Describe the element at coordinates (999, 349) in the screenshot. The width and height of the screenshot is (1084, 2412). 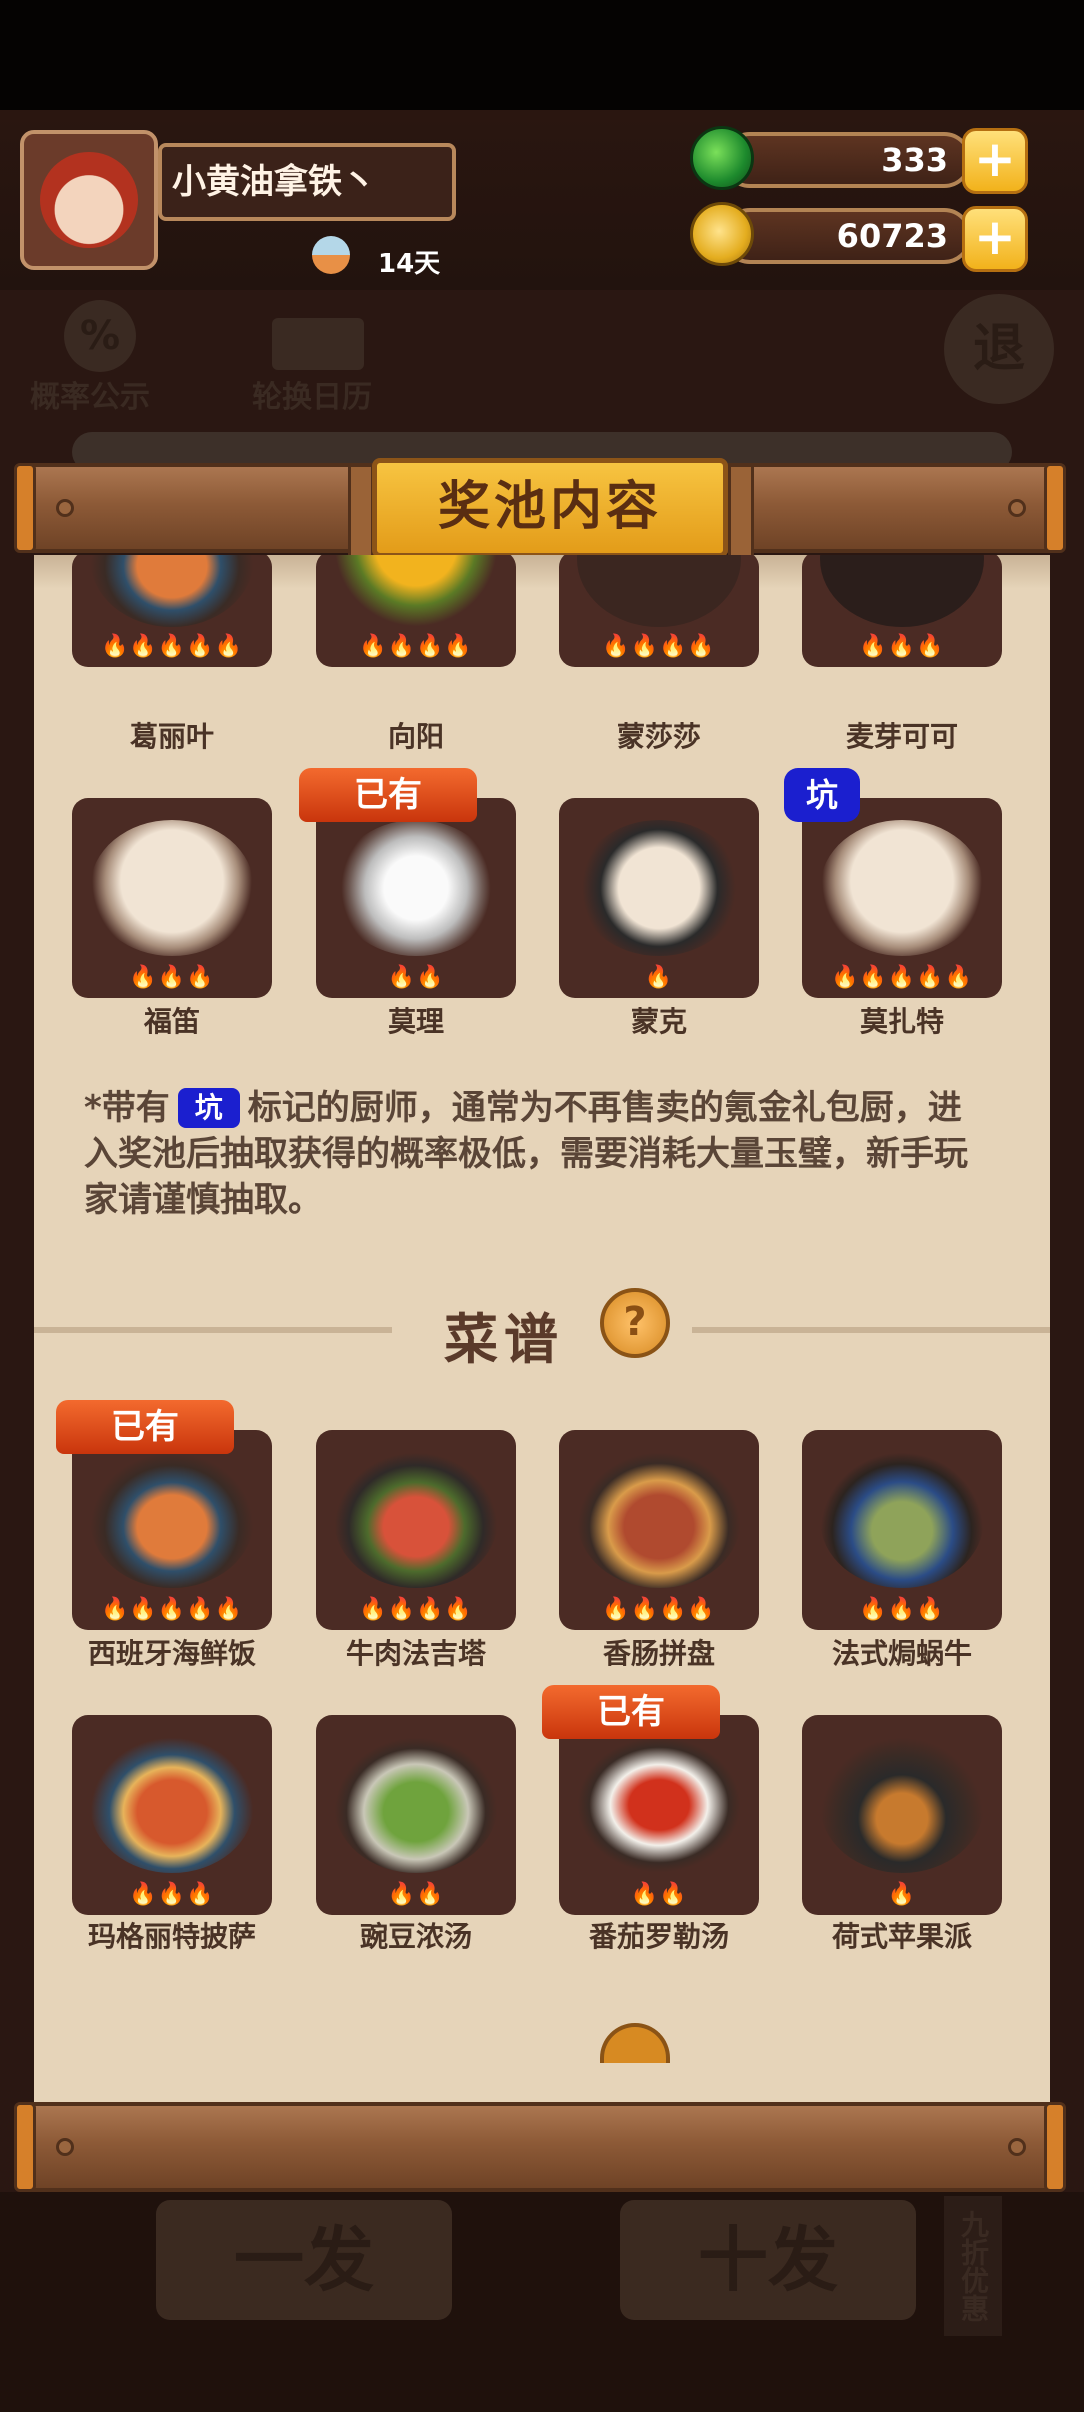
I see `exit-button: 退` at that location.